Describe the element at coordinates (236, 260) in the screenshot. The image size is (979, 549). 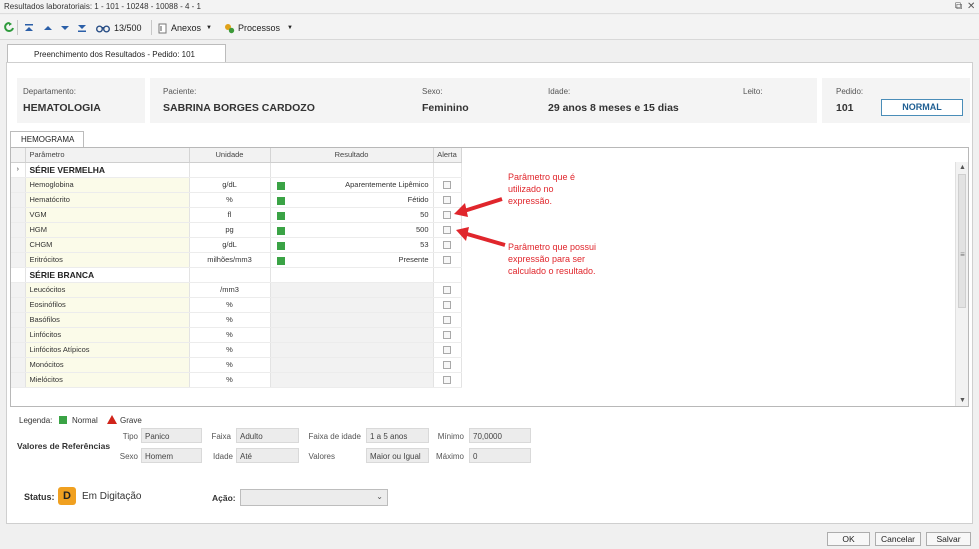
I see `table-row: Eritrócitos milhões/mm3 Presente` at that location.